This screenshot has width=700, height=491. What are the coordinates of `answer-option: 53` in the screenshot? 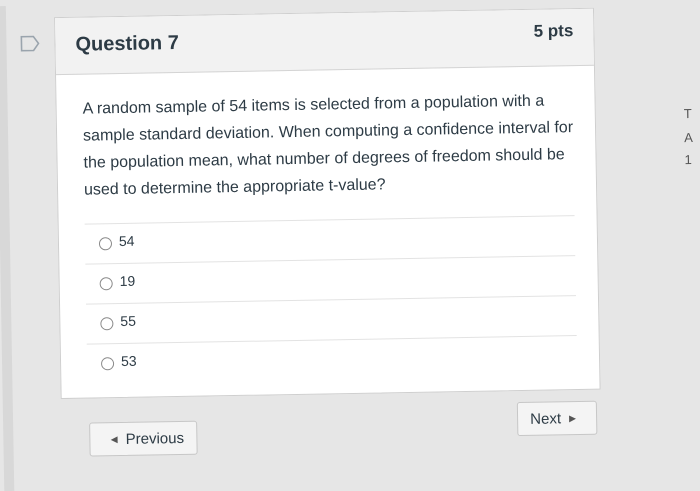 It's located at (332, 359).